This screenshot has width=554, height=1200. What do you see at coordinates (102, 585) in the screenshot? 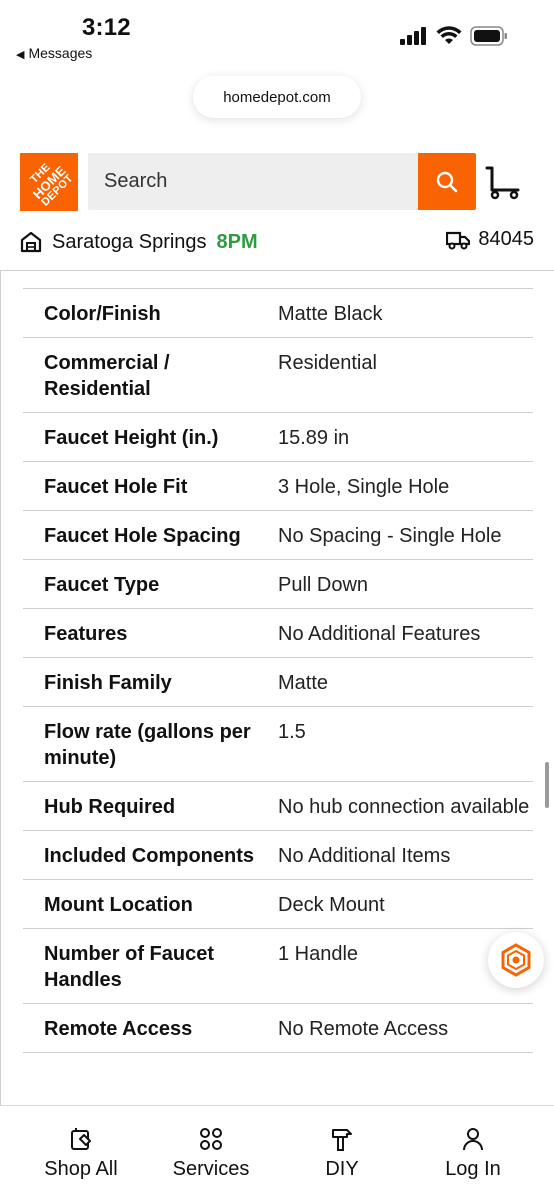
I see `spec-label: Faucet Type` at bounding box center [102, 585].